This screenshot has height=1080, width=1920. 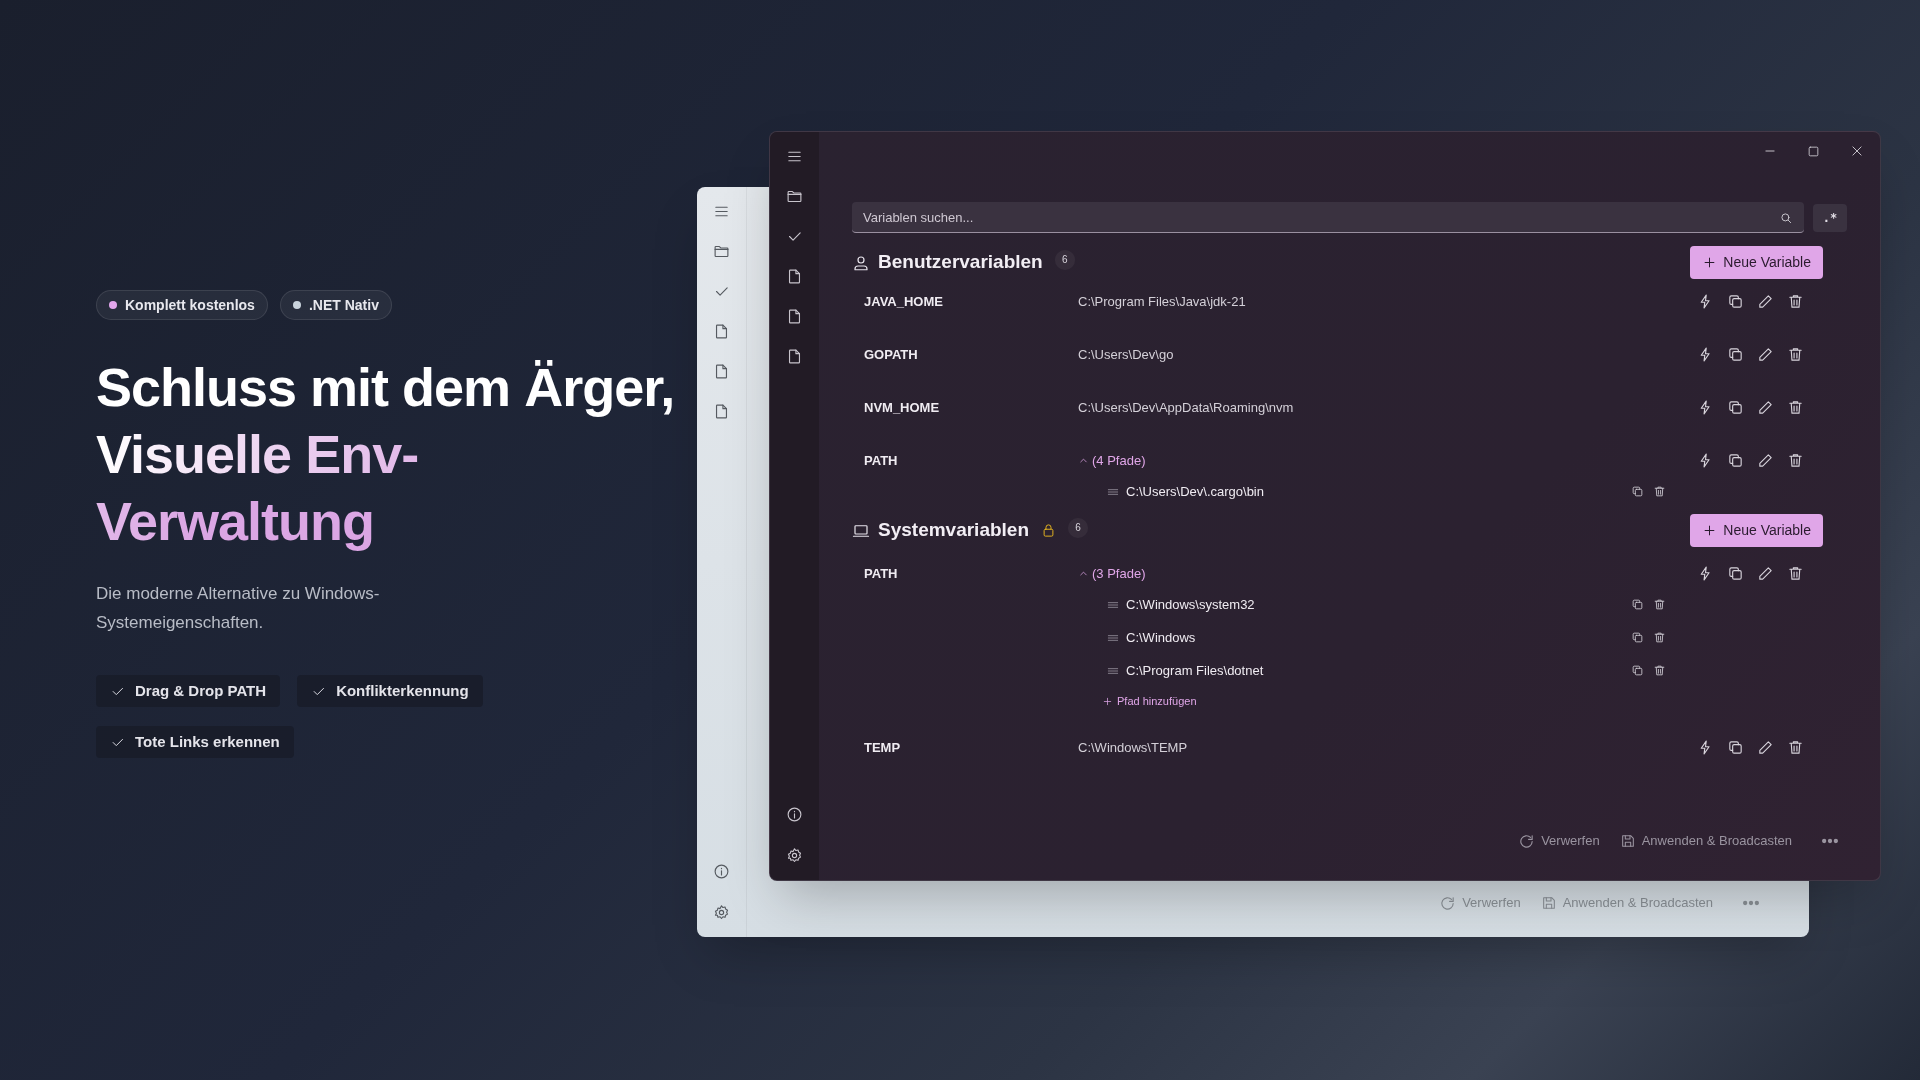 I want to click on headline: Schluss mit dem Ärger, Visuelle Env-Verwaltung, so click(x=386, y=454).